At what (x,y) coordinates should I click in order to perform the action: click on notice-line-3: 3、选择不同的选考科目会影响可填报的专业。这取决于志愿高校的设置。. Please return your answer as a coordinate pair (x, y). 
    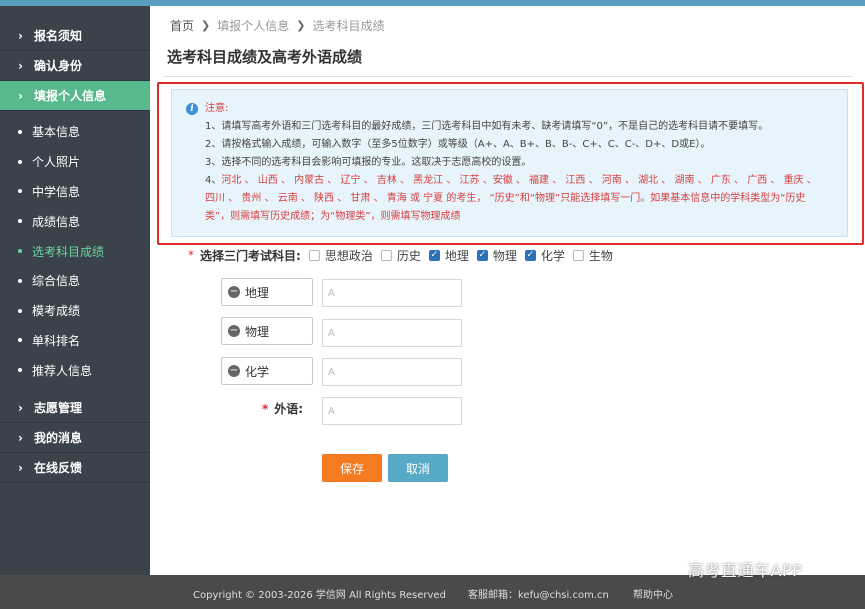
    Looking at the image, I should click on (368, 162).